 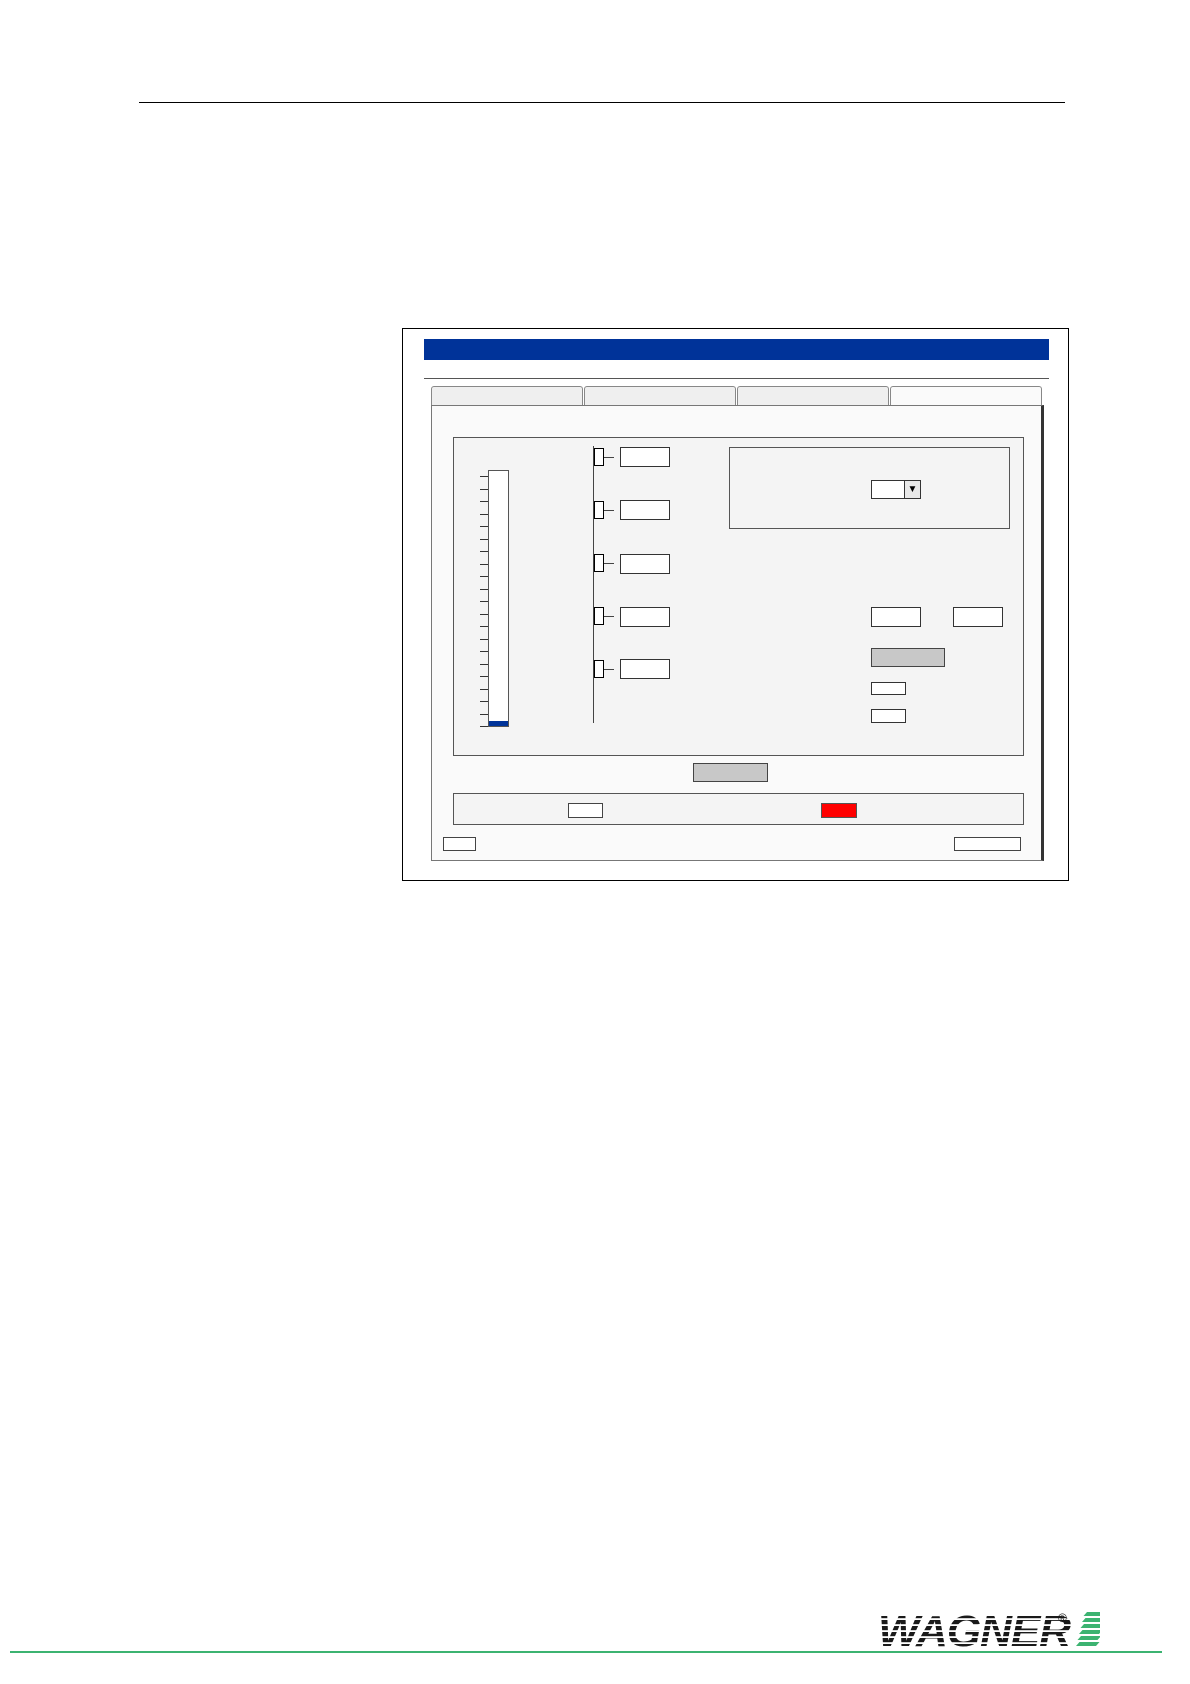 I want to click on wagner-logo: WAGNER ®, so click(x=991, y=1631).